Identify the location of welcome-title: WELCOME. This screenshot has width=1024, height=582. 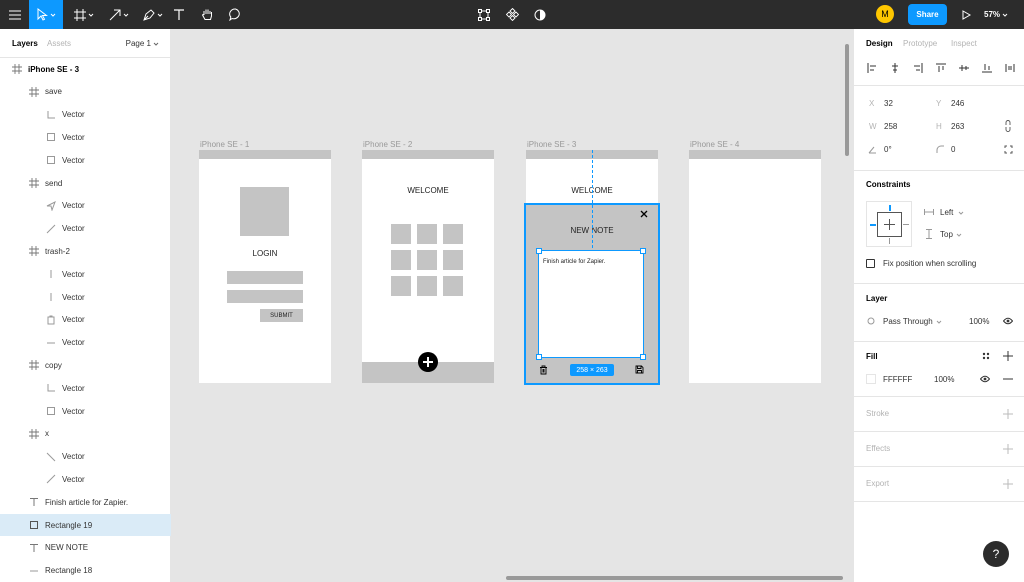
(428, 190).